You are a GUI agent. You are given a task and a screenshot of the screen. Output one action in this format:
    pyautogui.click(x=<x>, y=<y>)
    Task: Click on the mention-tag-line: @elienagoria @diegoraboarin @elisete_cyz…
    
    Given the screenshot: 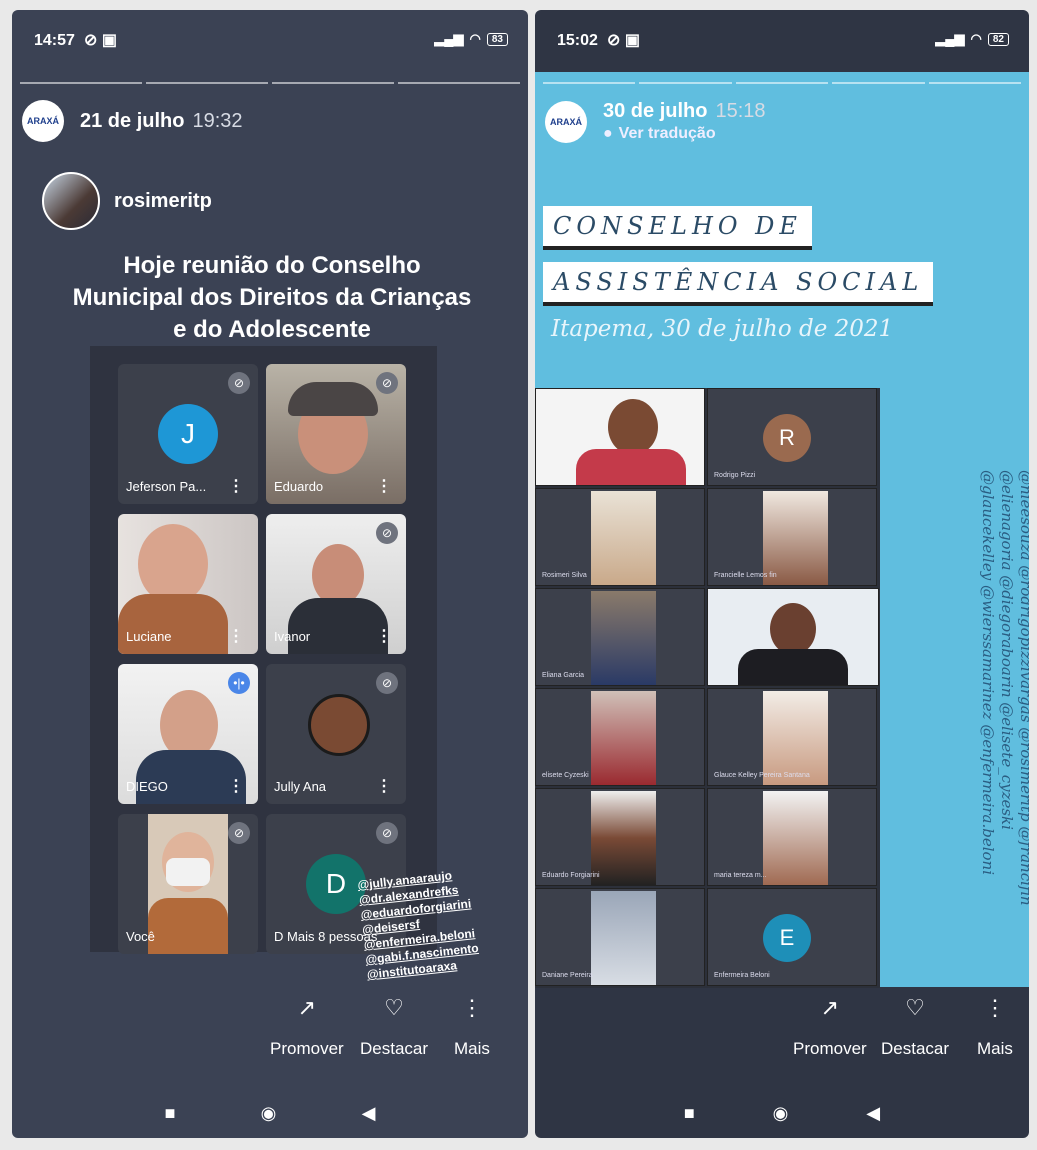 What is the action you would take?
    pyautogui.click(x=1006, y=730)
    